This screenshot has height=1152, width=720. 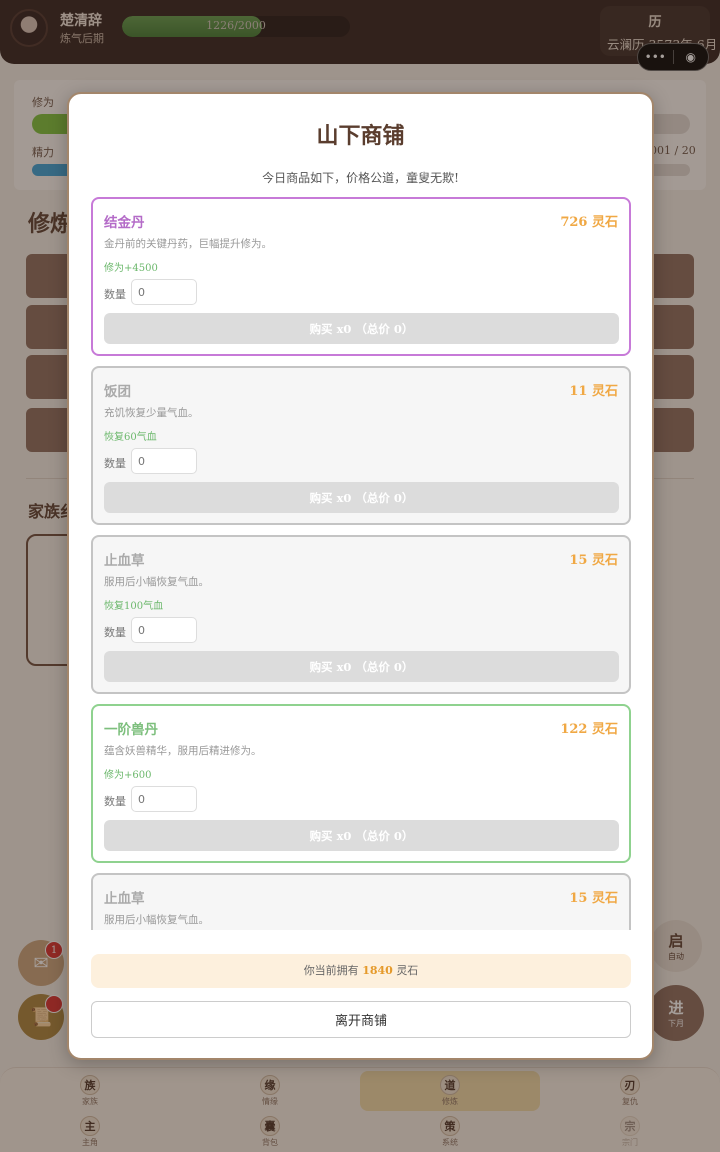 I want to click on shop-title: 山下商铺, so click(x=360, y=136).